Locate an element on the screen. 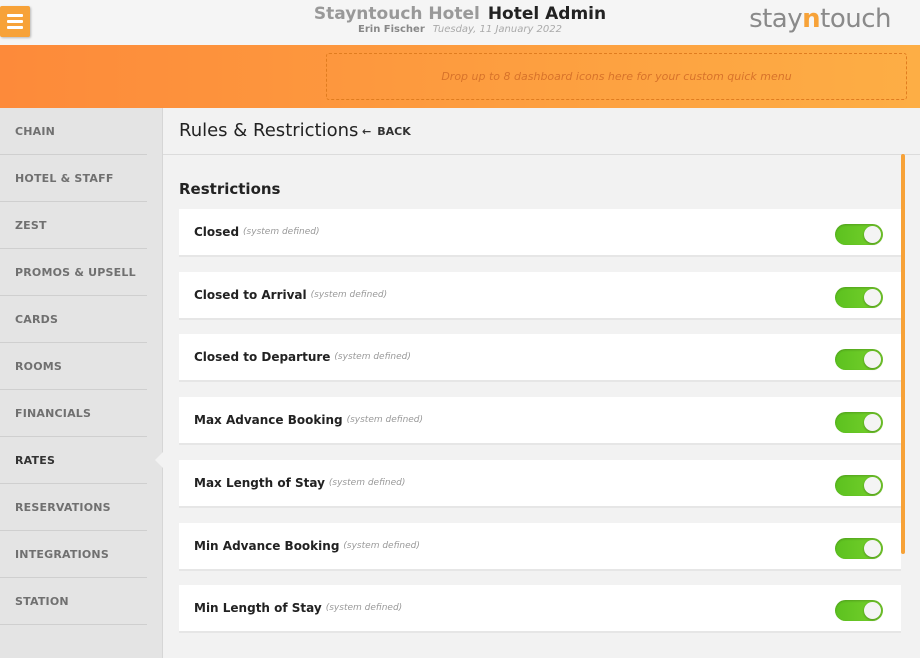  restriction-row: Closed to Arrival (system defined) is located at coordinates (540, 296).